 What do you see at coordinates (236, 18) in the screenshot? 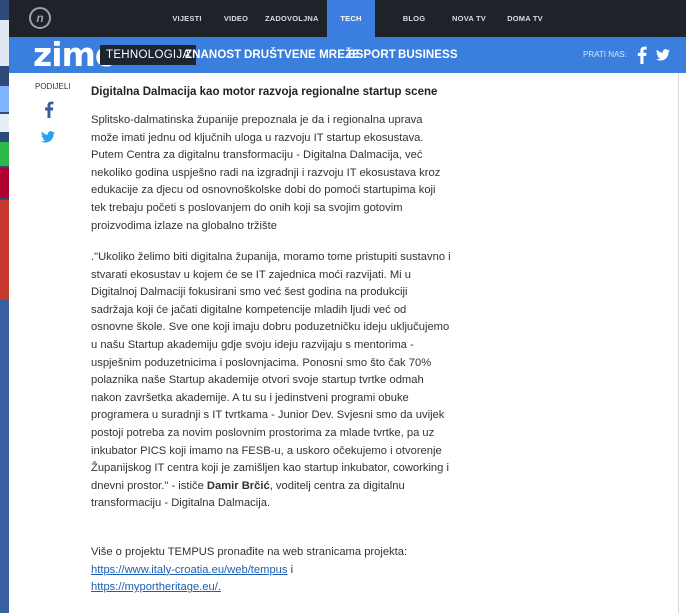
I see `topnav-item-video: VIDEO` at bounding box center [236, 18].